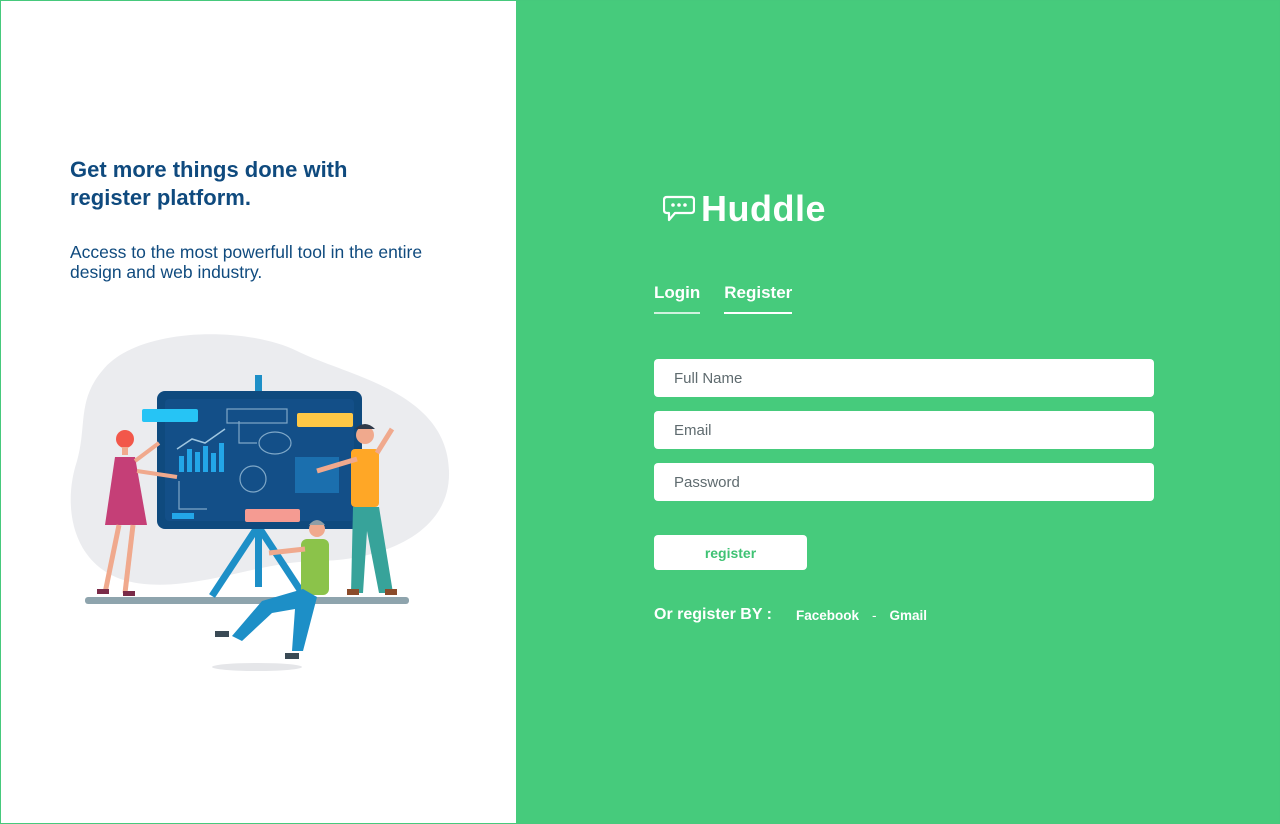  What do you see at coordinates (713, 614) in the screenshot?
I see `social-register-label: Or register BY :` at bounding box center [713, 614].